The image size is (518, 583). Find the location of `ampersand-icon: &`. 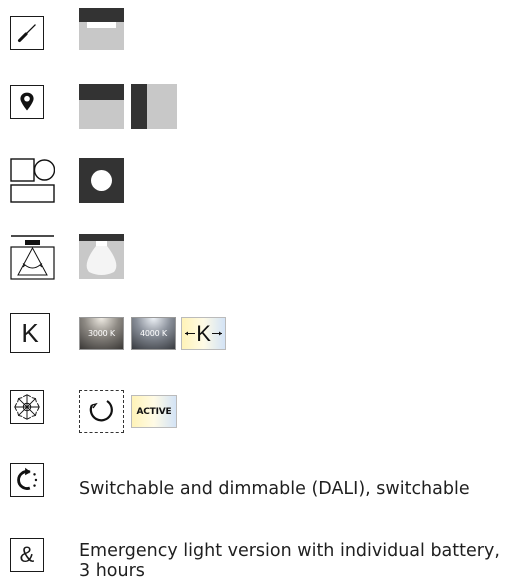

ampersand-icon: & is located at coordinates (27, 554).